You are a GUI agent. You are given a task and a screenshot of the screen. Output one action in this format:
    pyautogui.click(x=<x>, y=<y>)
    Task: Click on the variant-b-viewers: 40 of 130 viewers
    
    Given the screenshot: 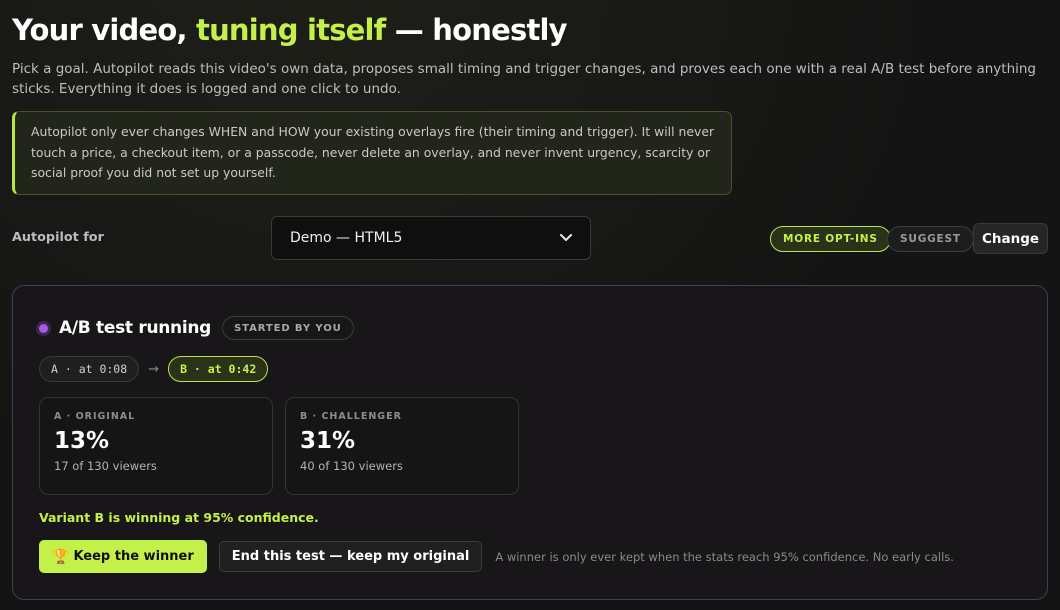 What is the action you would take?
    pyautogui.click(x=351, y=466)
    